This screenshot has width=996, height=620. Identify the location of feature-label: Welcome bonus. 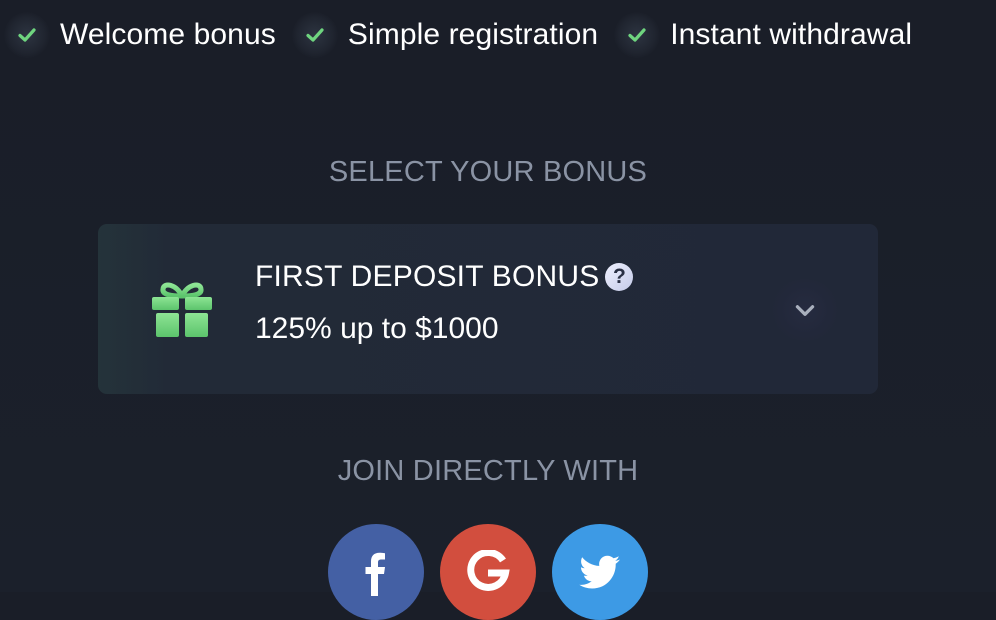
(168, 34).